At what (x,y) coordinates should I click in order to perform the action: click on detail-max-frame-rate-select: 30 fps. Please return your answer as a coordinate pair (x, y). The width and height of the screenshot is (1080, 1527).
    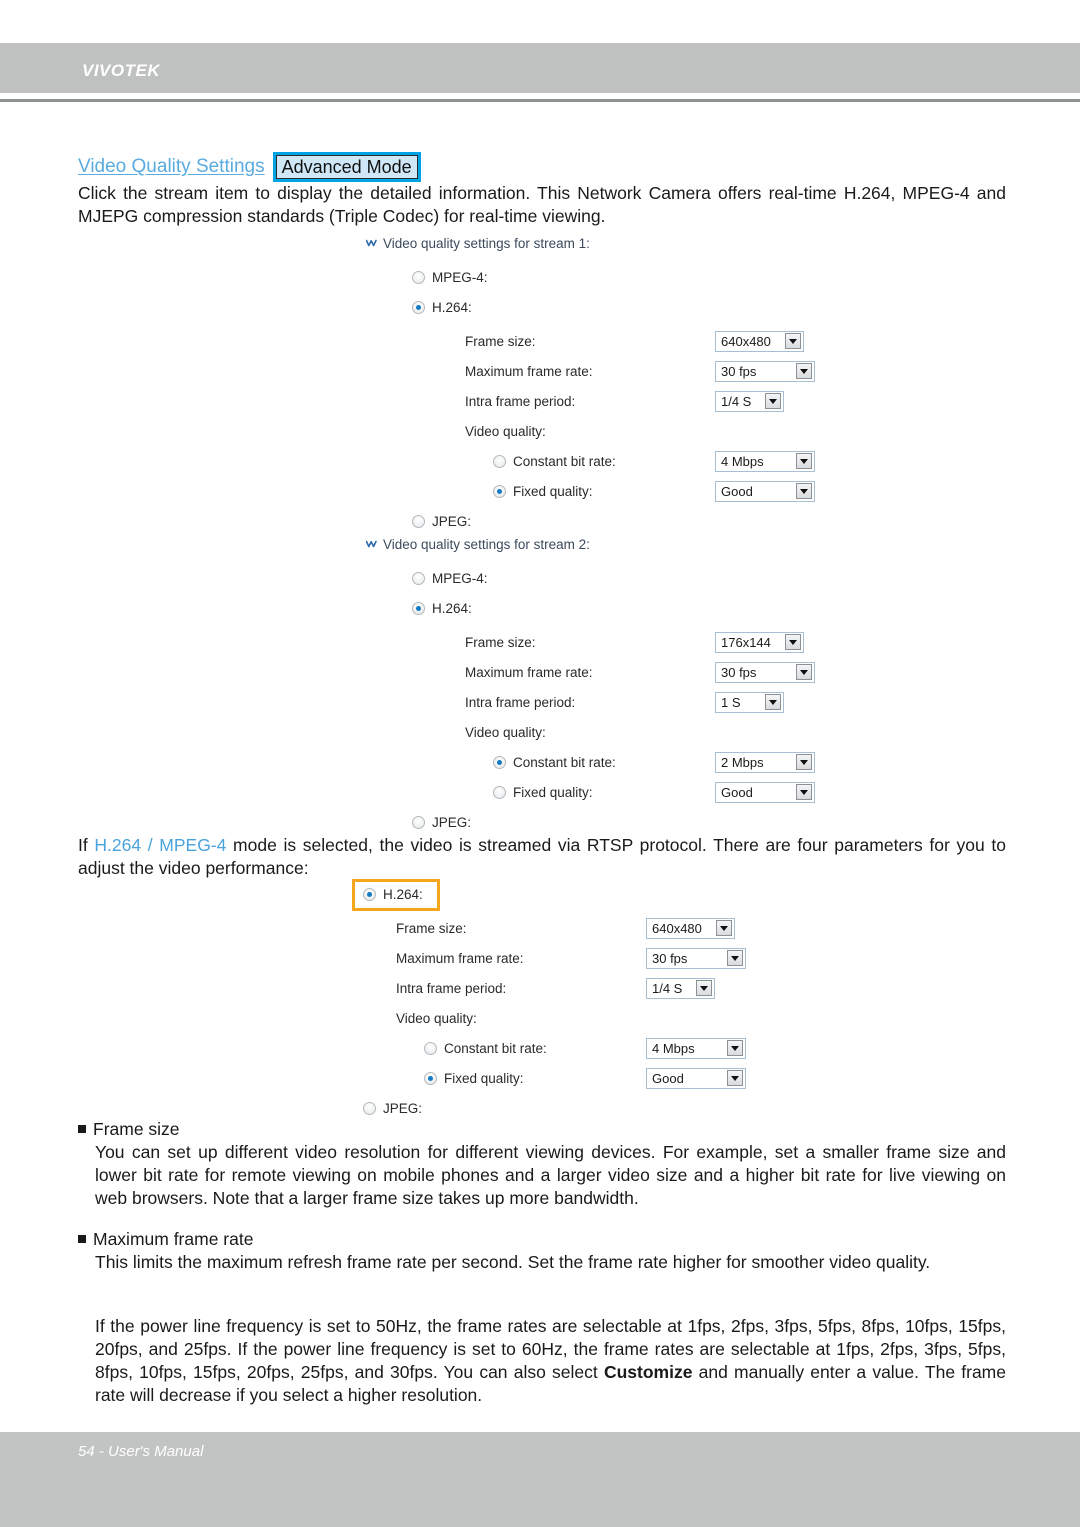
    Looking at the image, I should click on (696, 958).